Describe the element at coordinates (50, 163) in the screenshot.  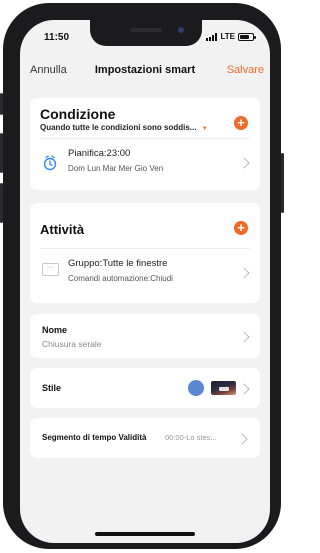
I see `clock-icon` at that location.